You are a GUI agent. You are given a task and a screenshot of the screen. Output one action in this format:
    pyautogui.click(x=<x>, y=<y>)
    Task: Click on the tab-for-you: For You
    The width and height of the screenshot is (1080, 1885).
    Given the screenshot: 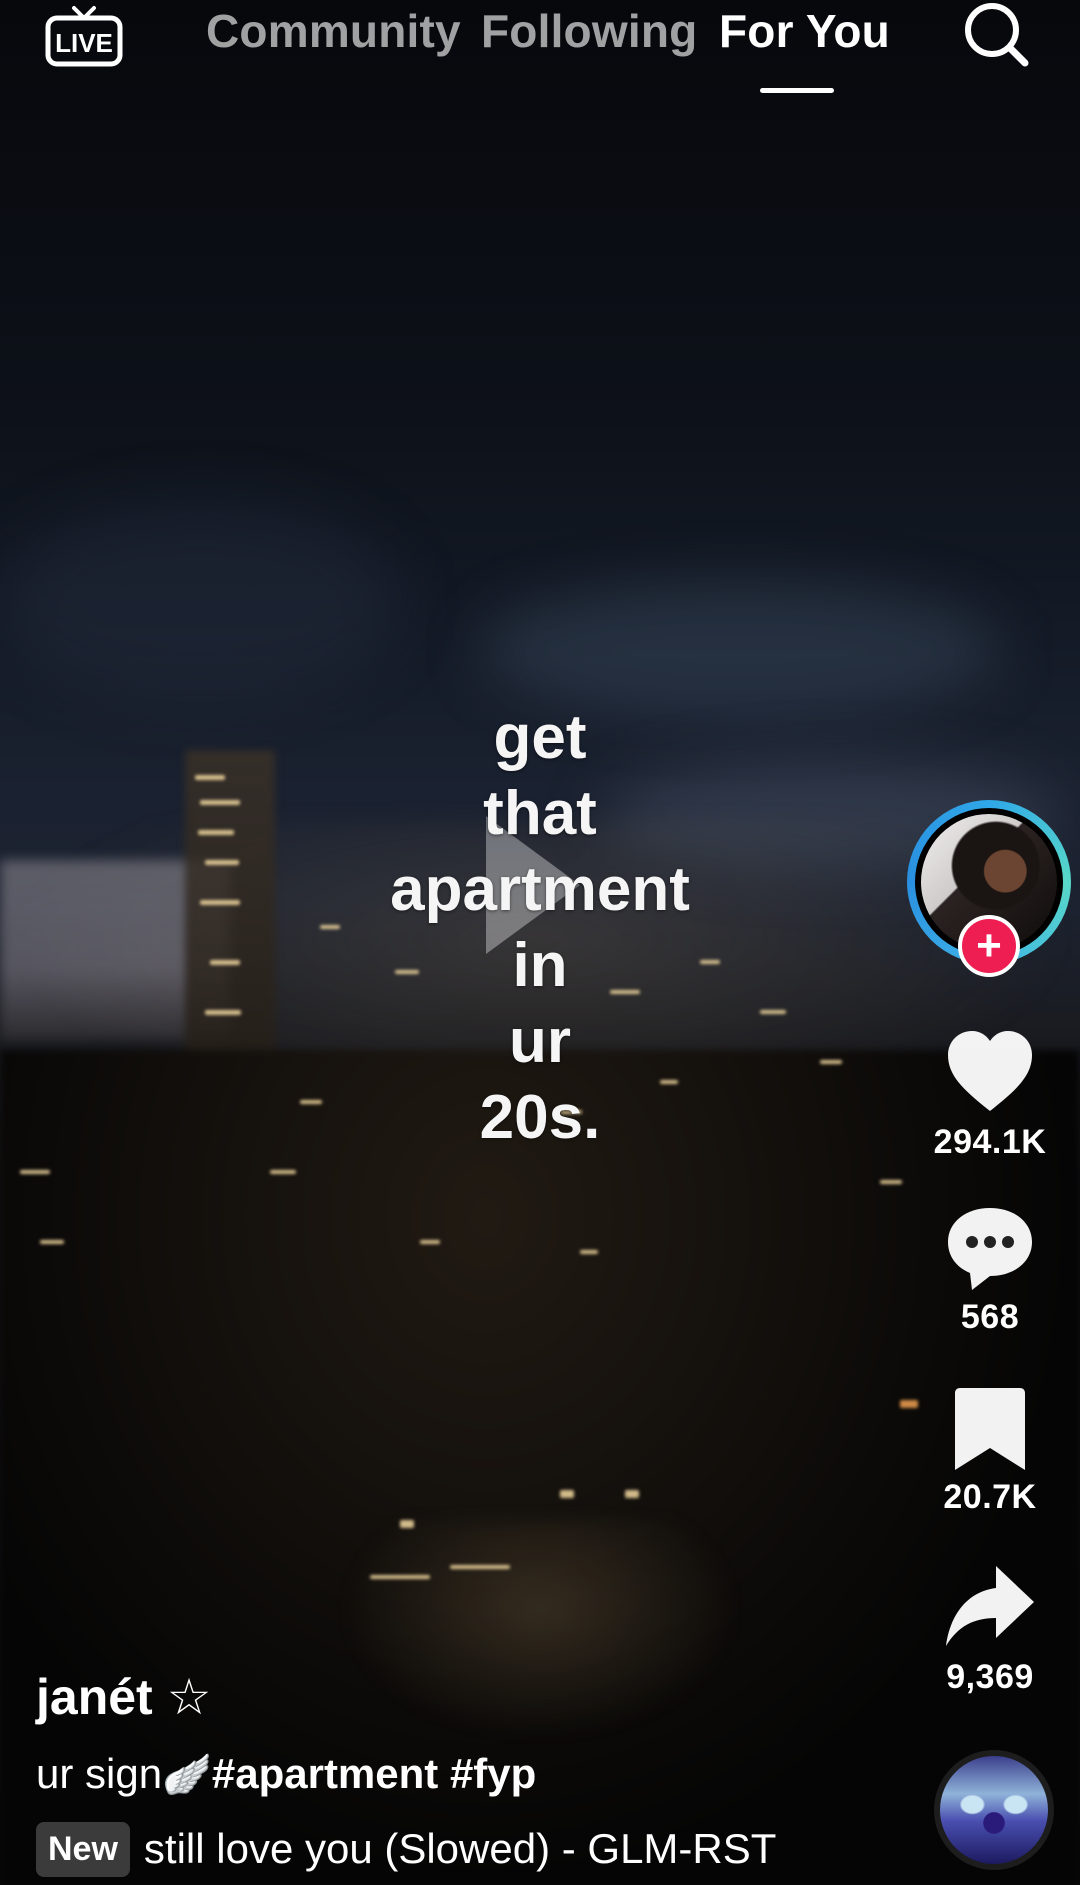 What is the action you would take?
    pyautogui.click(x=804, y=31)
    